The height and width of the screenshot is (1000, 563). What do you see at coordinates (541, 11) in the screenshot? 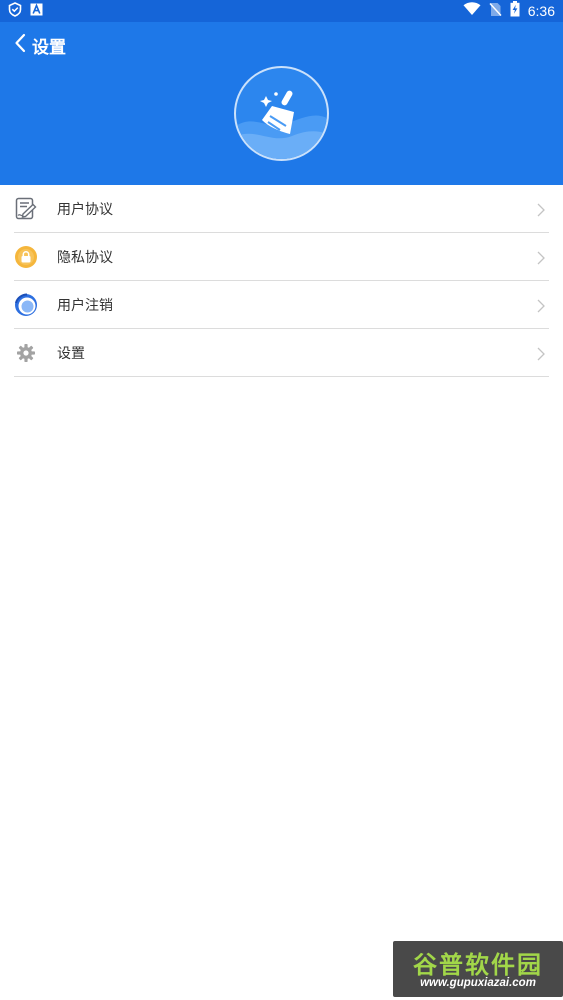
I see `status-time: 6:36` at bounding box center [541, 11].